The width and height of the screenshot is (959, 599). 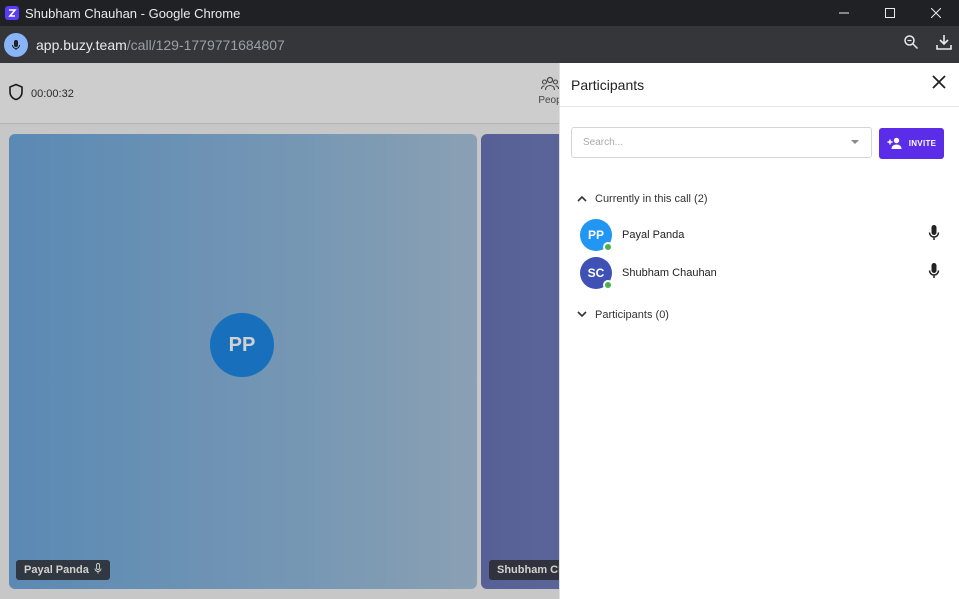 What do you see at coordinates (844, 13) in the screenshot?
I see `minimize-button` at bounding box center [844, 13].